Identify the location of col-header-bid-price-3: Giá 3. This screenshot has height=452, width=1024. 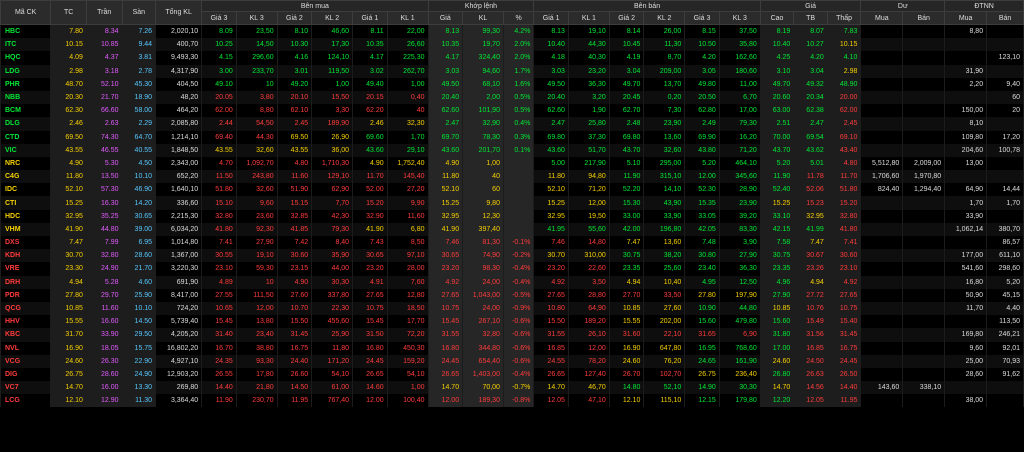
(219, 18).